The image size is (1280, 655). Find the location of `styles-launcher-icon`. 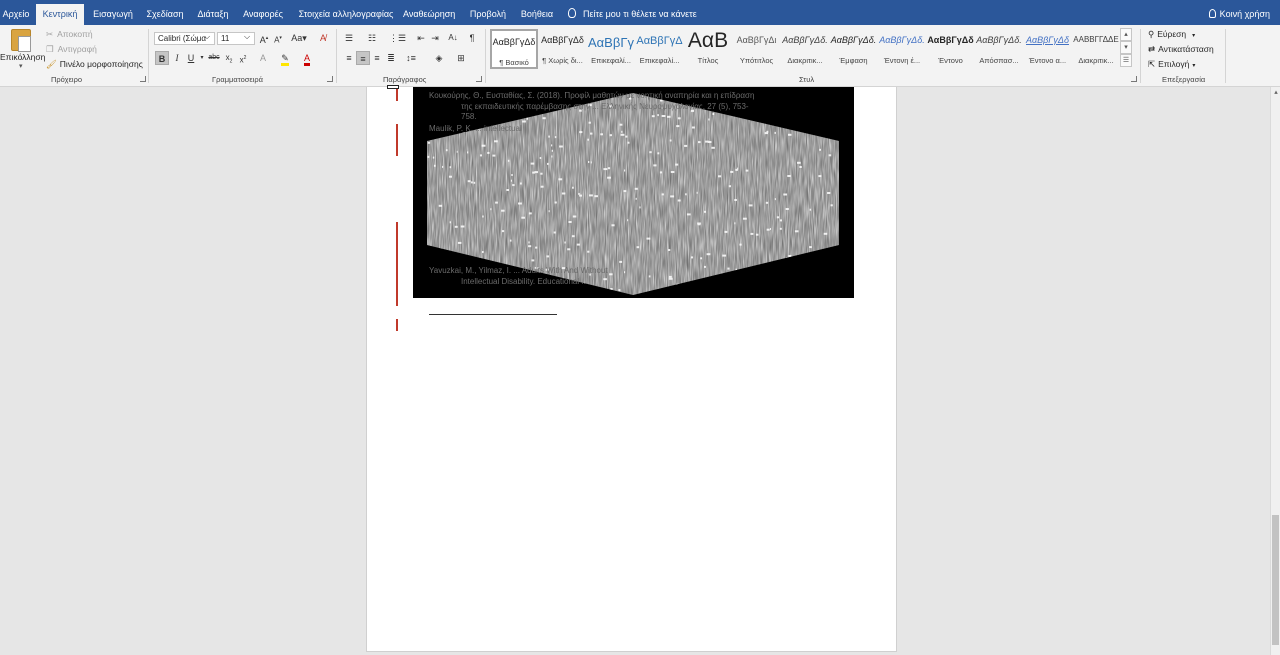

styles-launcher-icon is located at coordinates (1134, 79).